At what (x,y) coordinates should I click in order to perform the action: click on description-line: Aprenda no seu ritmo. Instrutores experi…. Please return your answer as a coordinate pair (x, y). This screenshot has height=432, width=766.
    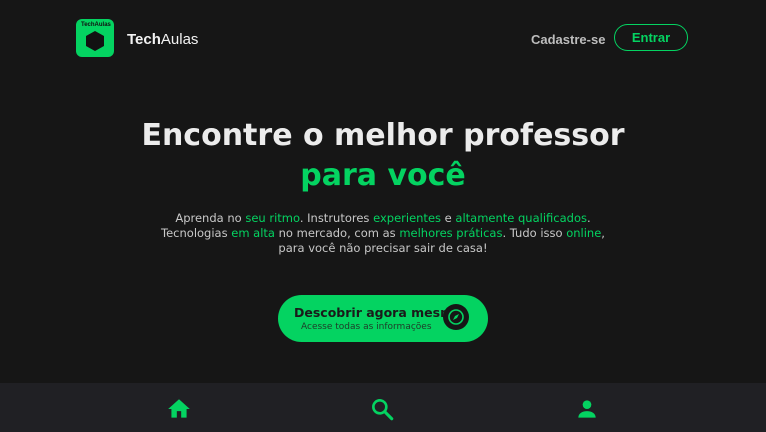
    Looking at the image, I should click on (383, 218).